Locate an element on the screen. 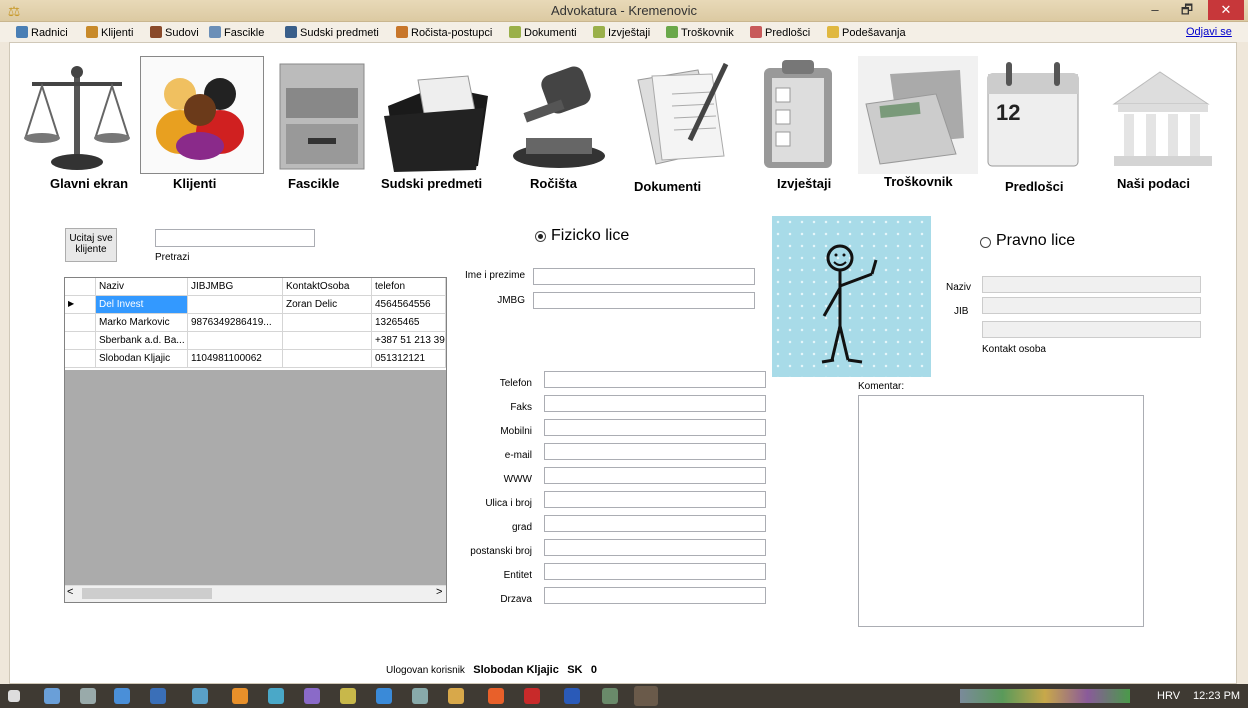  grid-header: JIBJMBG is located at coordinates (235, 287).